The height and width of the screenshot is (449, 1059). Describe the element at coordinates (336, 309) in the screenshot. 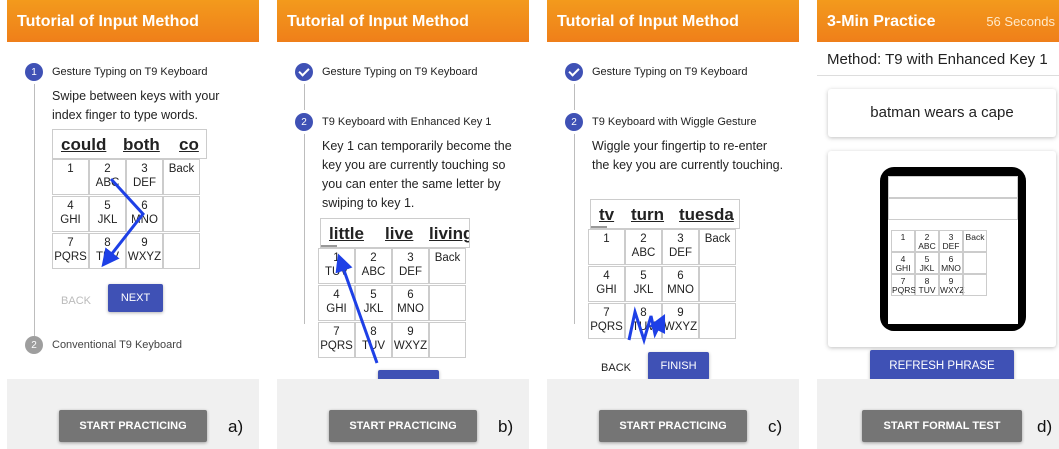

I see `key-letters: GHI` at that location.